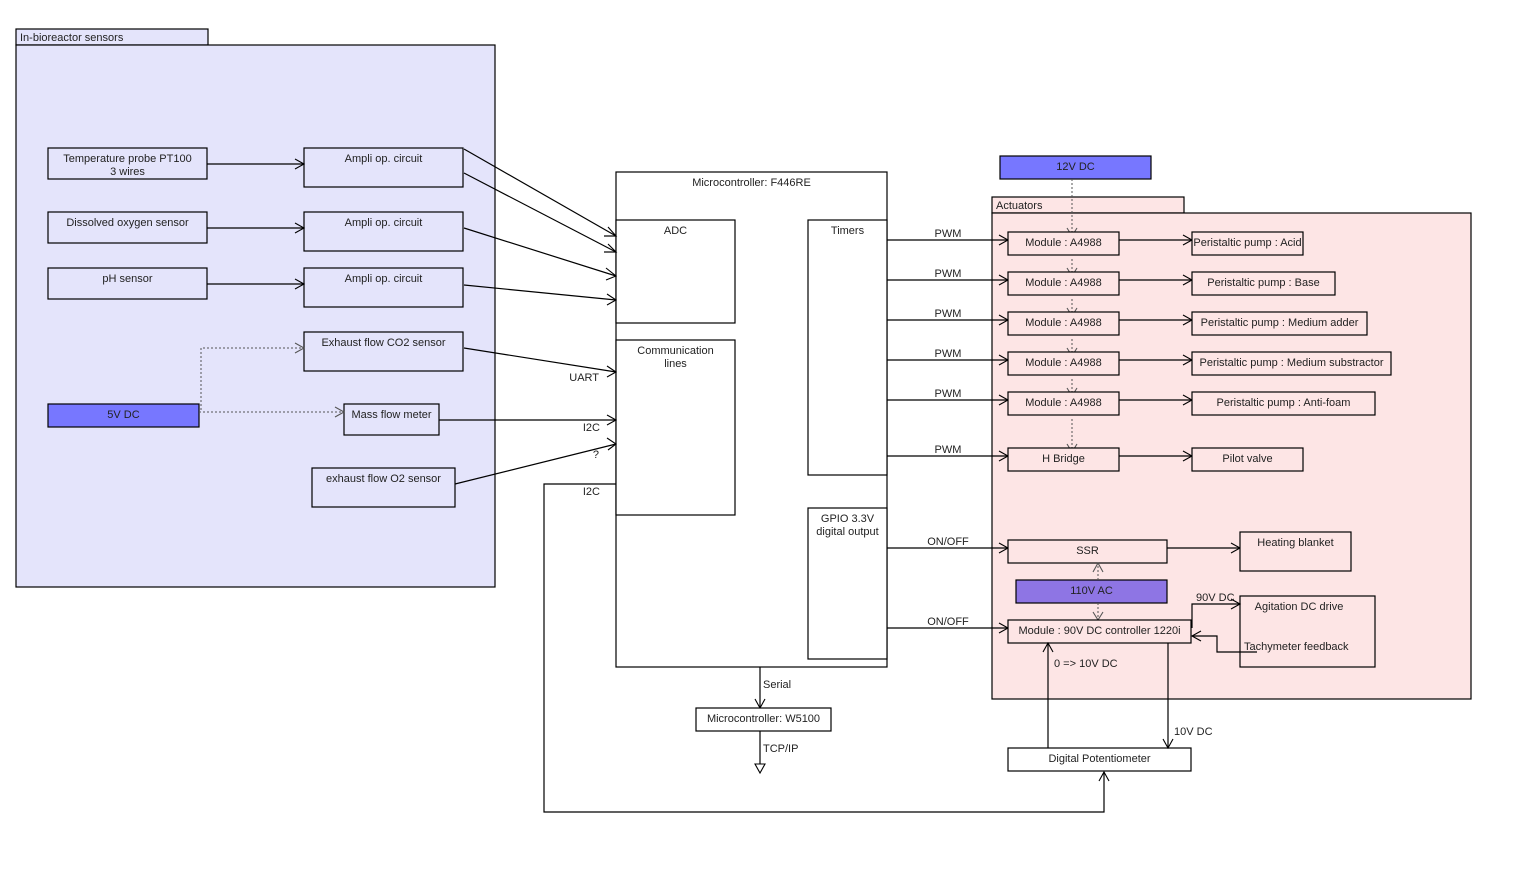 The width and height of the screenshot is (1526, 895). Describe the element at coordinates (591, 428) in the screenshot. I see `i2c-mass-flow-label: I2C` at that location.